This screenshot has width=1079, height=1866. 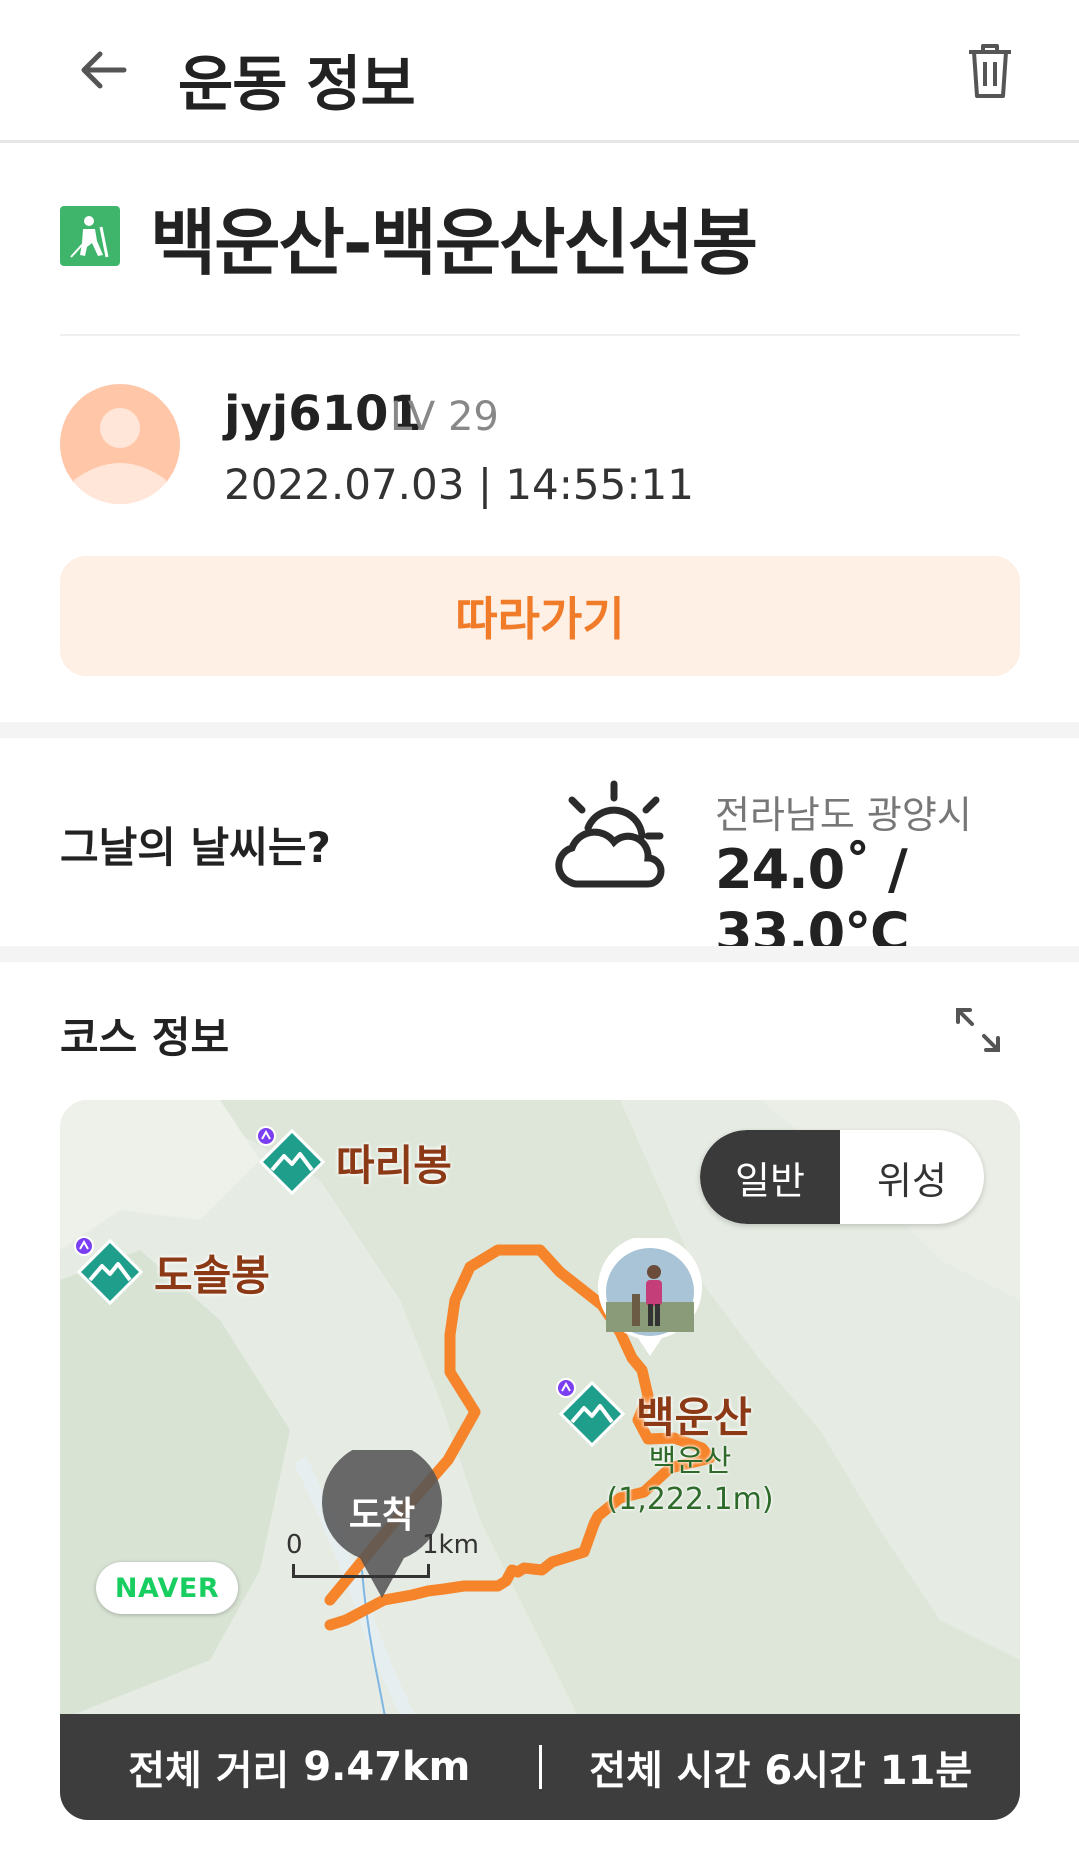 What do you see at coordinates (90, 236) in the screenshot?
I see `hiking-icon` at bounding box center [90, 236].